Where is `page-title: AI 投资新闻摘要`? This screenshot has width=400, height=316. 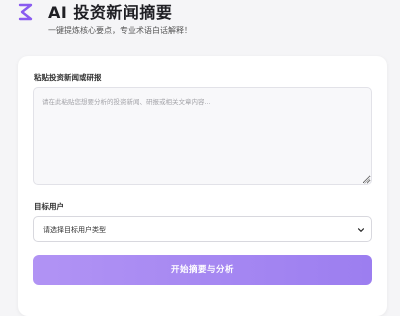 page-title: AI 投资新闻摘要 is located at coordinates (110, 12).